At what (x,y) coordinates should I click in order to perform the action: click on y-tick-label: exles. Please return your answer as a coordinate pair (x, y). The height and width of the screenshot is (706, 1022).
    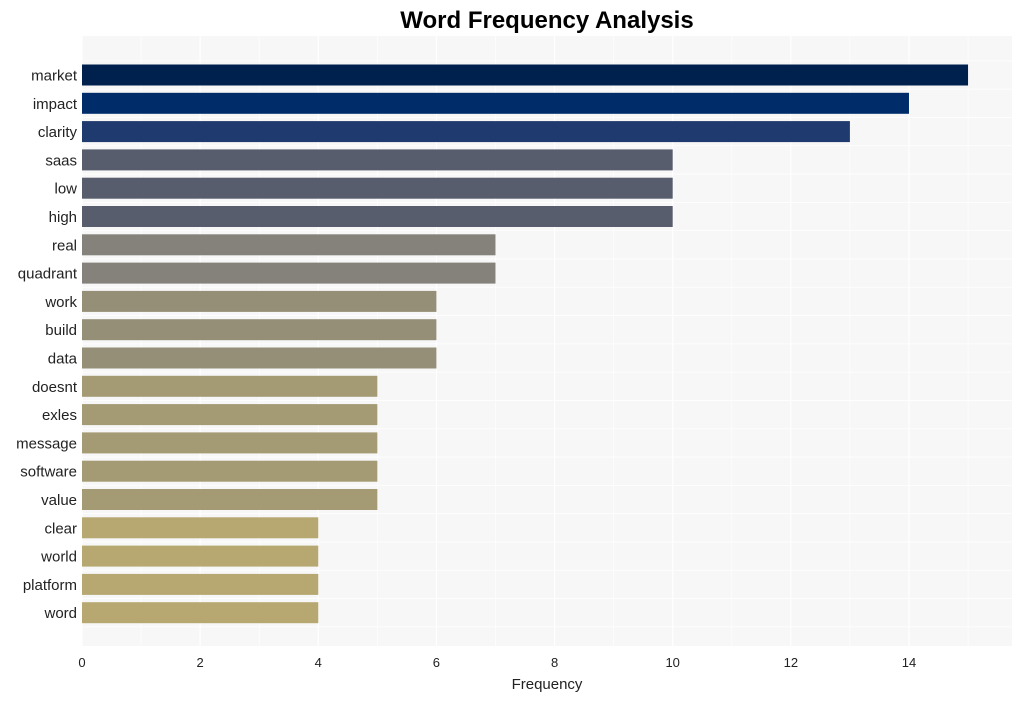
    Looking at the image, I should click on (59, 415).